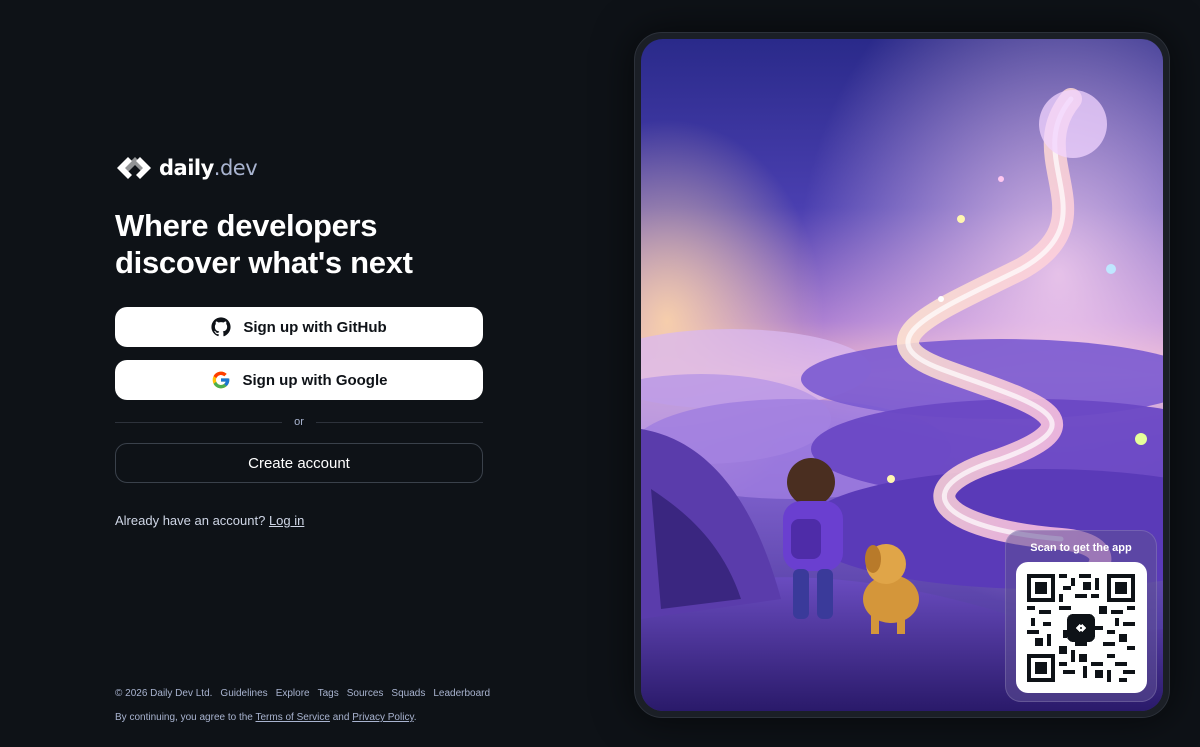 The image size is (1200, 747). I want to click on app-qr-card: Scan to get the app, so click(1081, 616).